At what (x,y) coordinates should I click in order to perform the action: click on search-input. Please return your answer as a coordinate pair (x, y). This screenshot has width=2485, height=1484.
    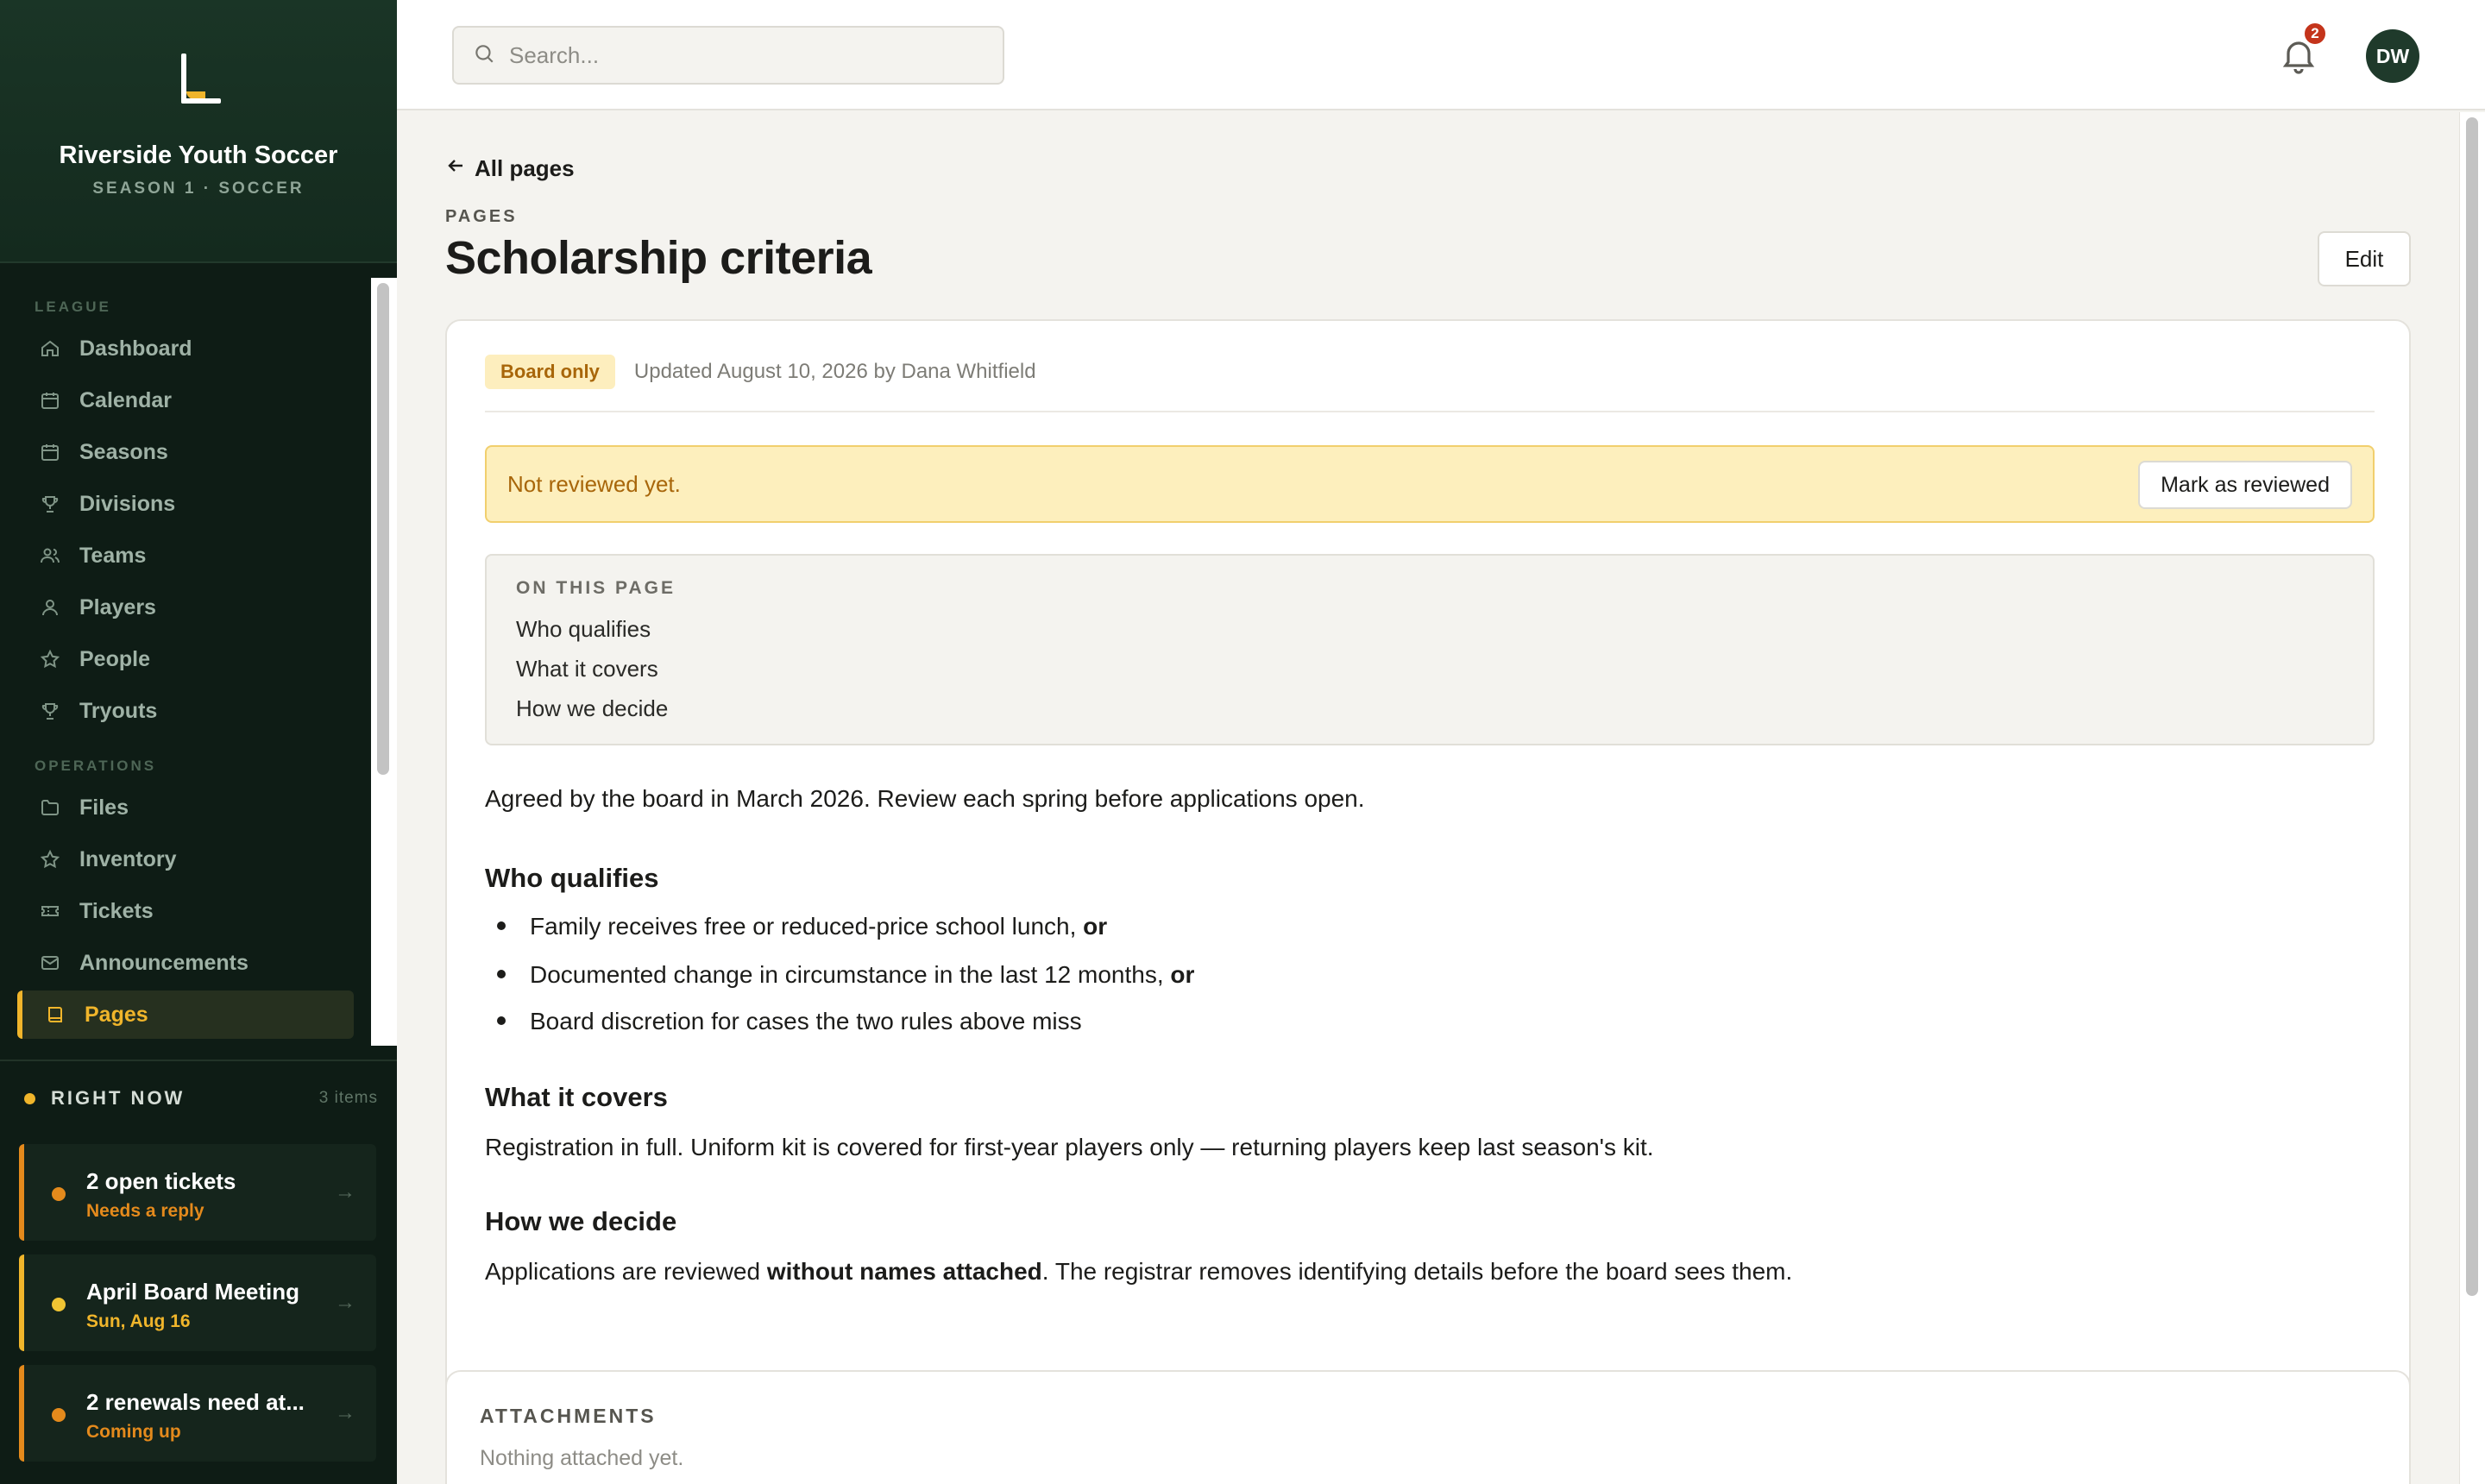
    Looking at the image, I should click on (750, 55).